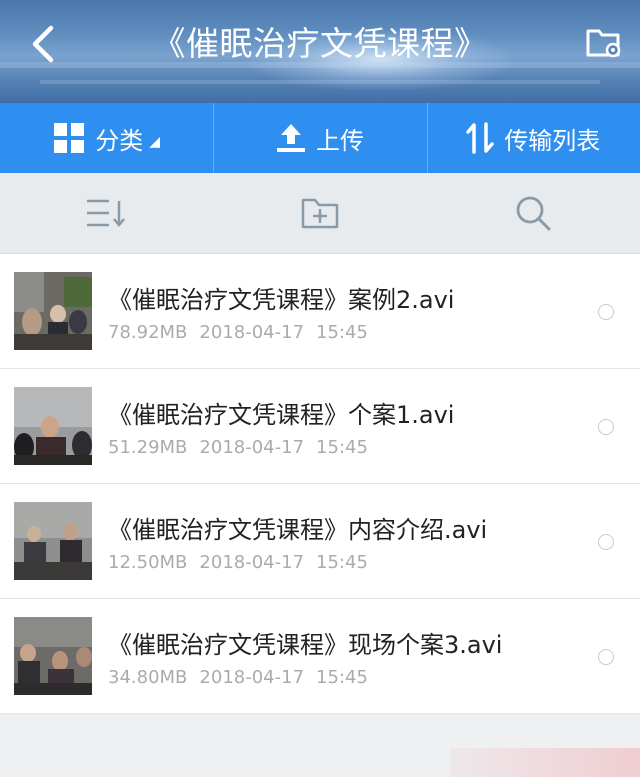  Describe the element at coordinates (119, 140) in the screenshot. I see `category-label: 分类` at that location.